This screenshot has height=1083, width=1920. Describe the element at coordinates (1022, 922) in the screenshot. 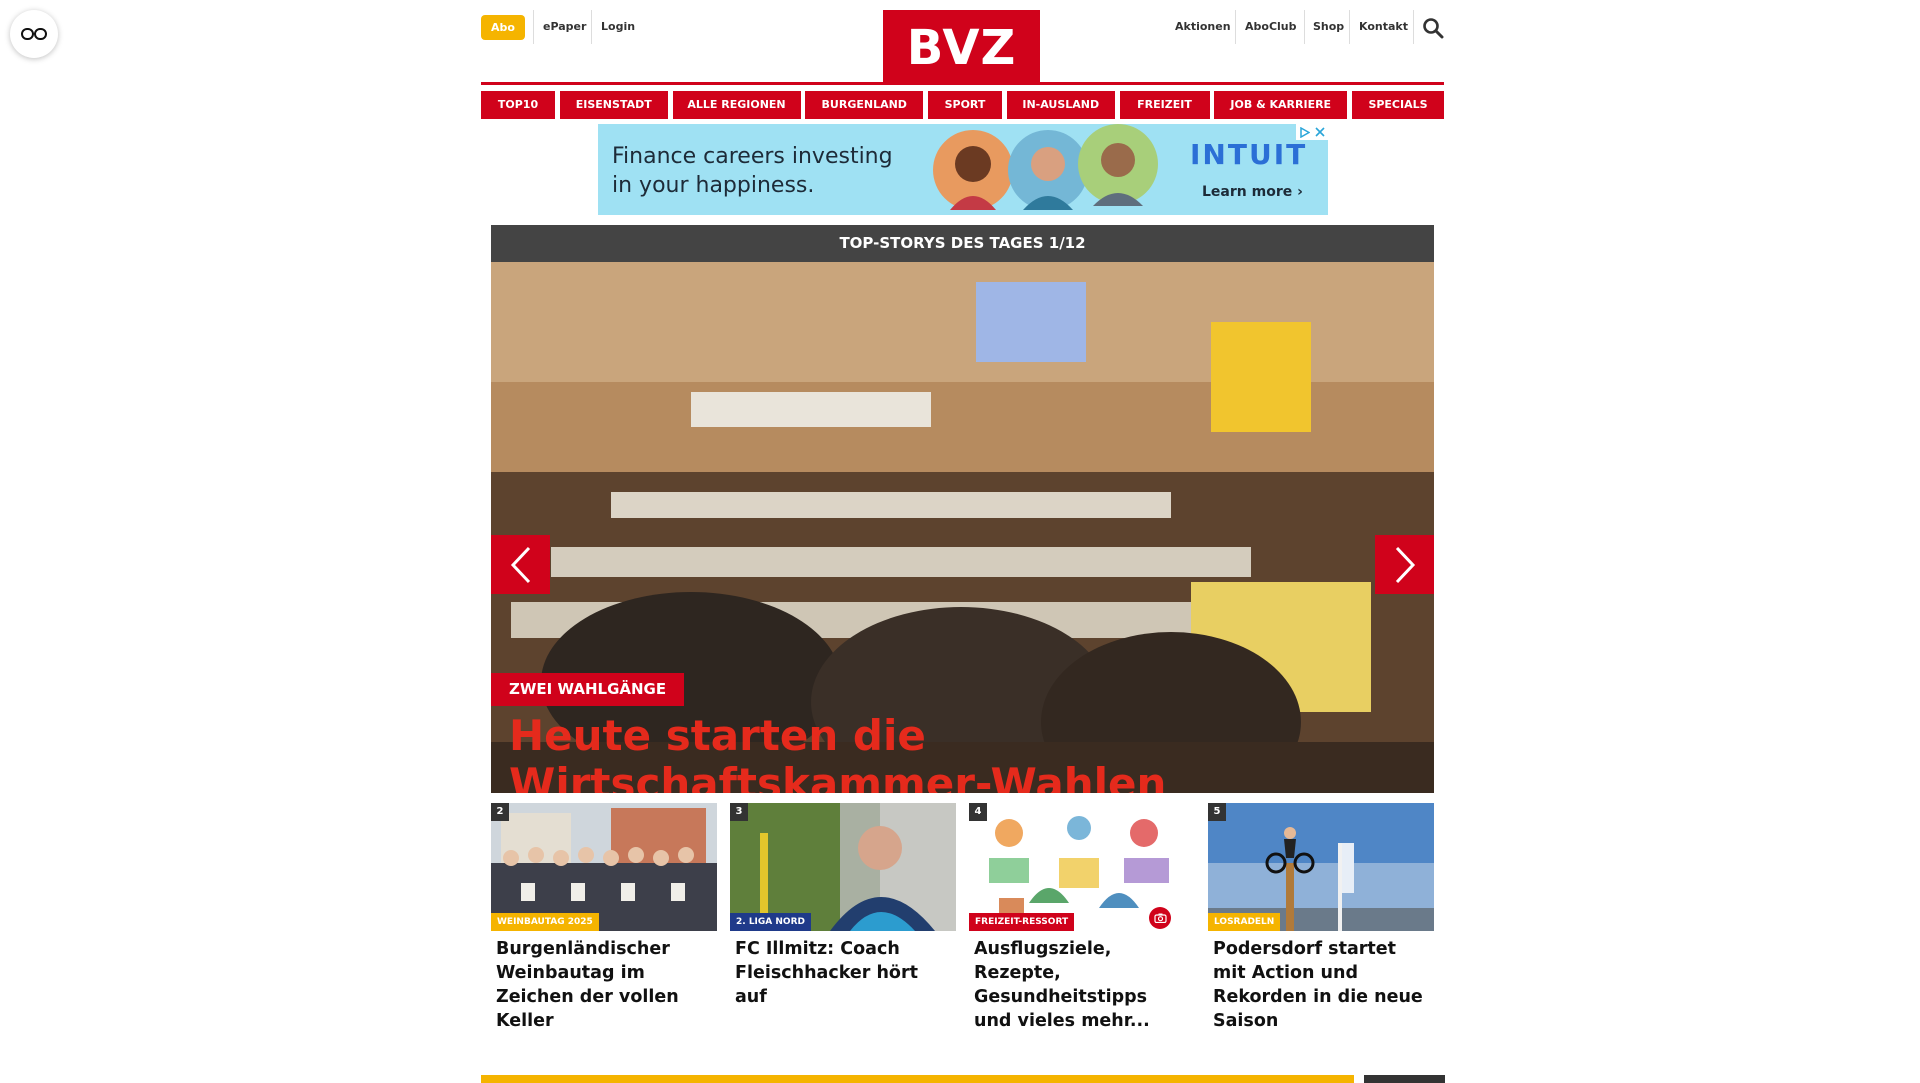

I see `story-card-tag: FREIZEIT-RESSORT` at that location.